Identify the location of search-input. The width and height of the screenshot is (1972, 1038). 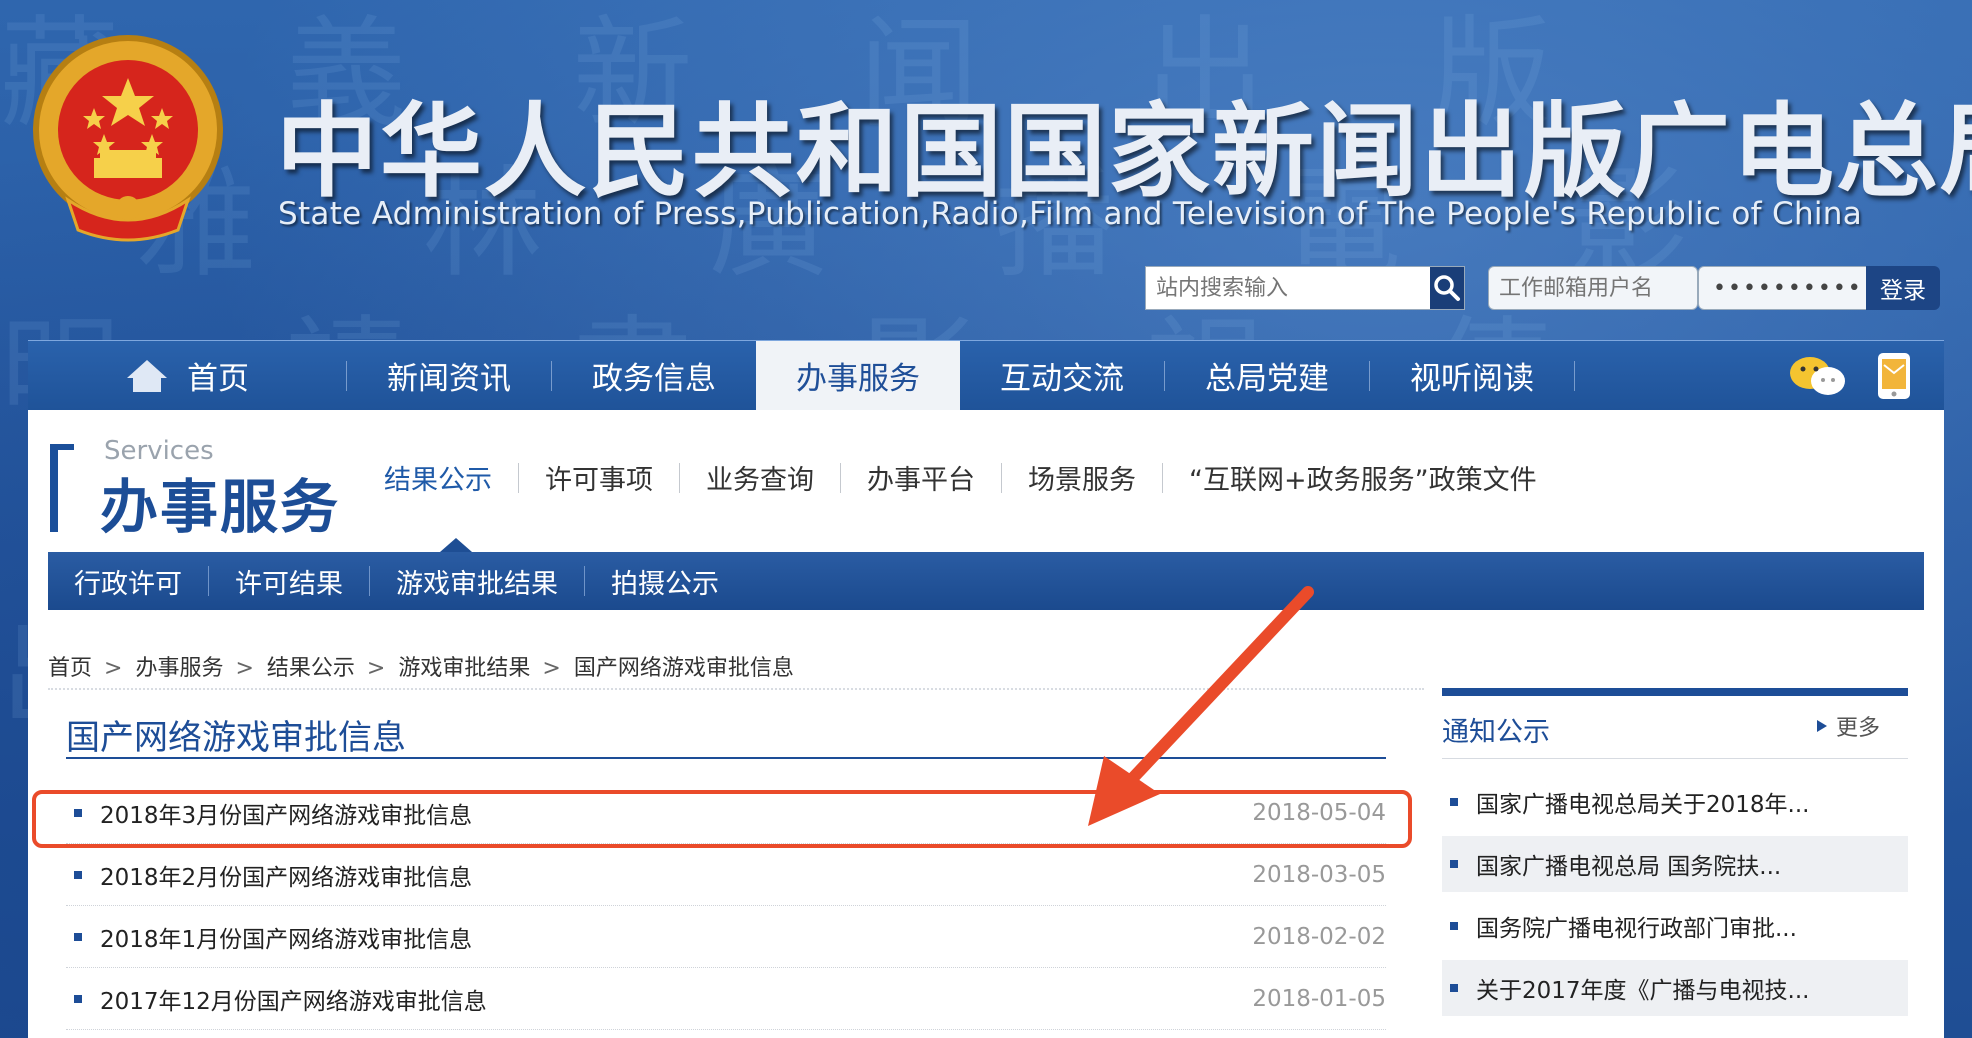
(1288, 288).